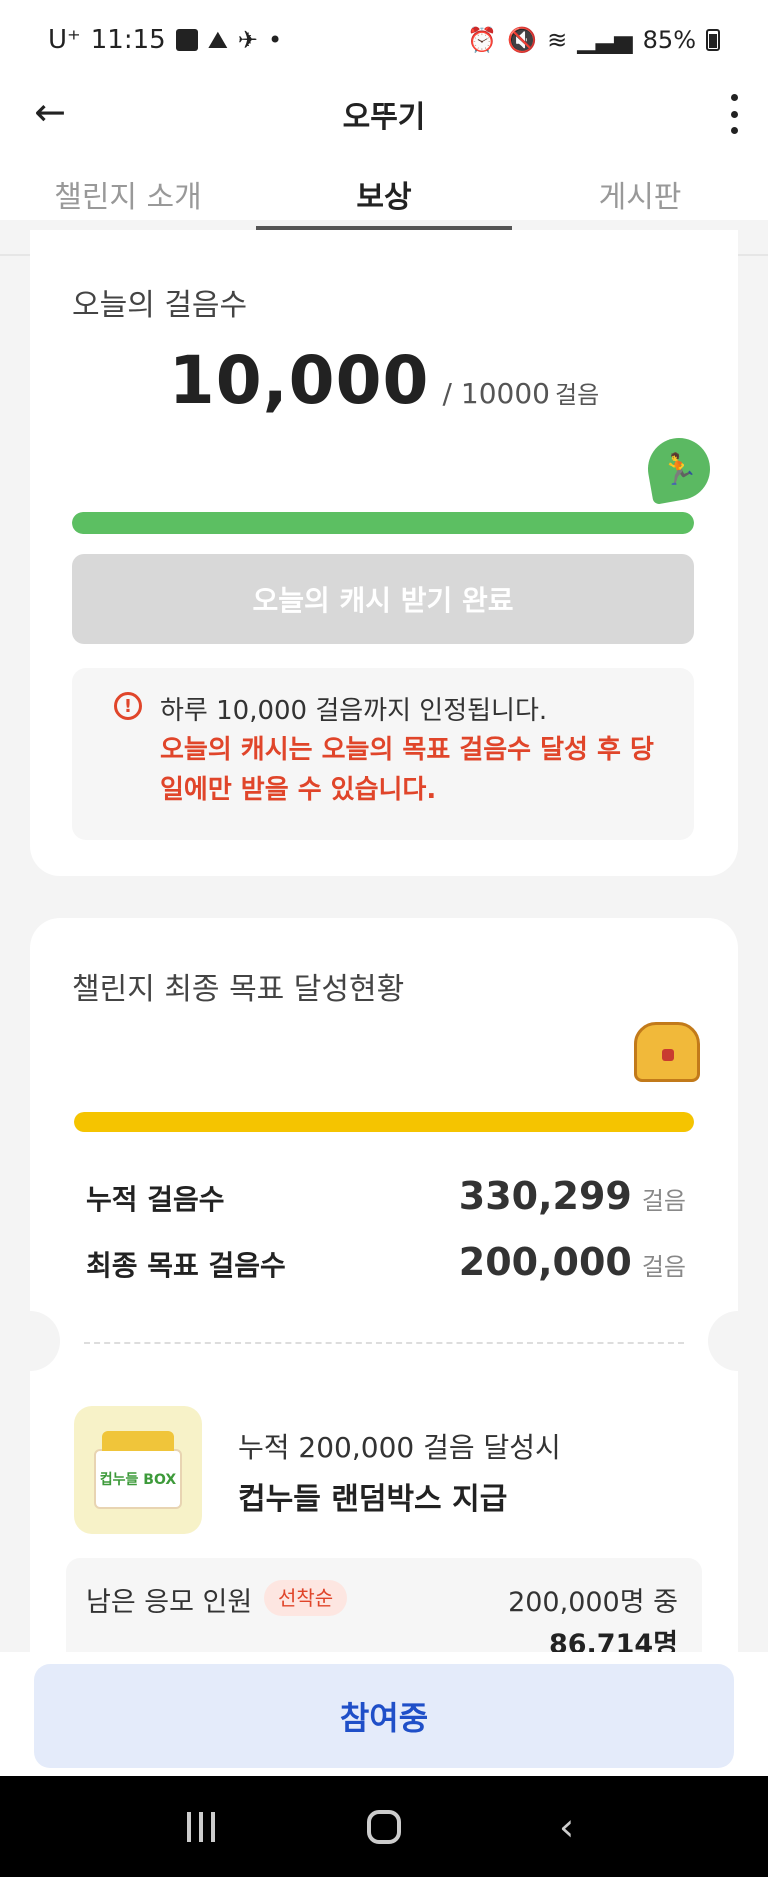 The width and height of the screenshot is (768, 1877). Describe the element at coordinates (557, 40) in the screenshot. I see `wifi-icon: ≋` at that location.